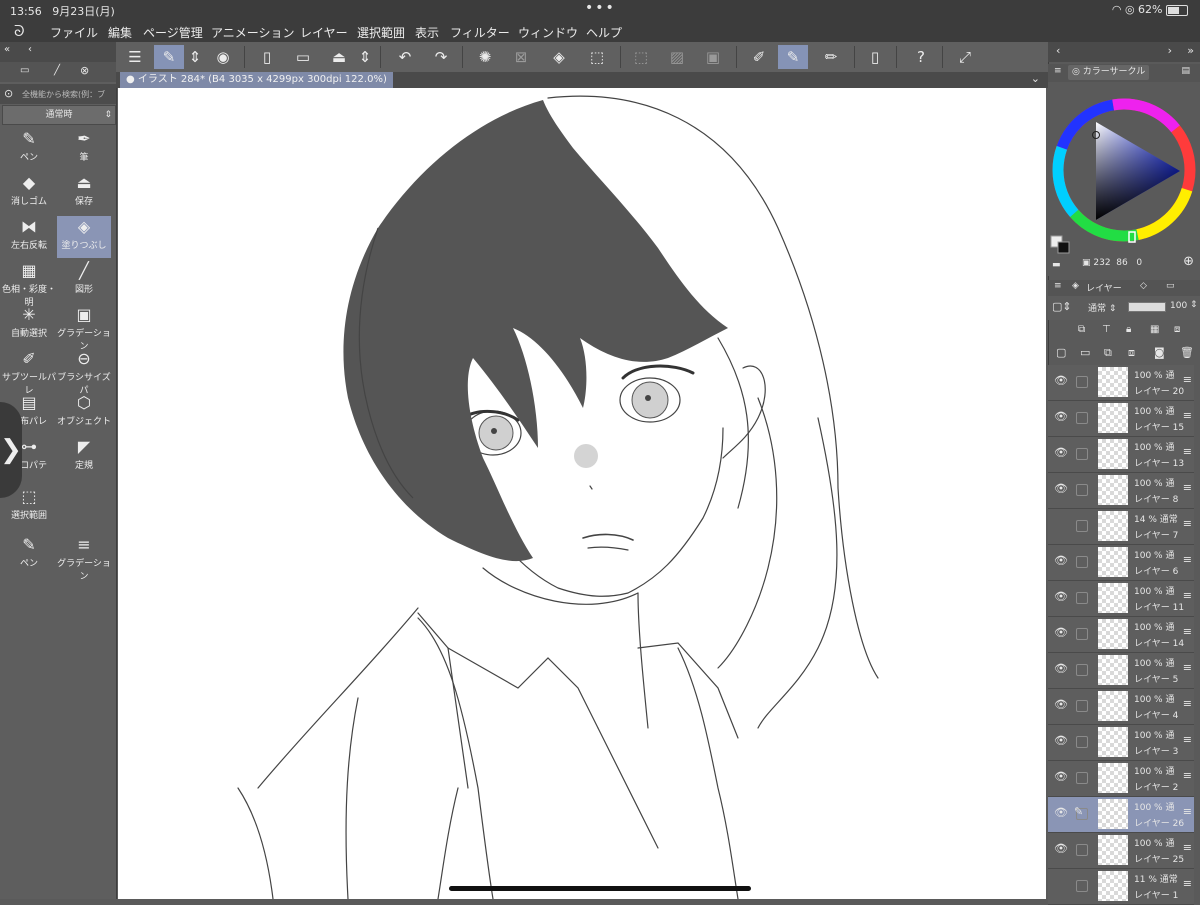  I want to click on tab-color-circle: ◎ カラーサークル, so click(1109, 72).